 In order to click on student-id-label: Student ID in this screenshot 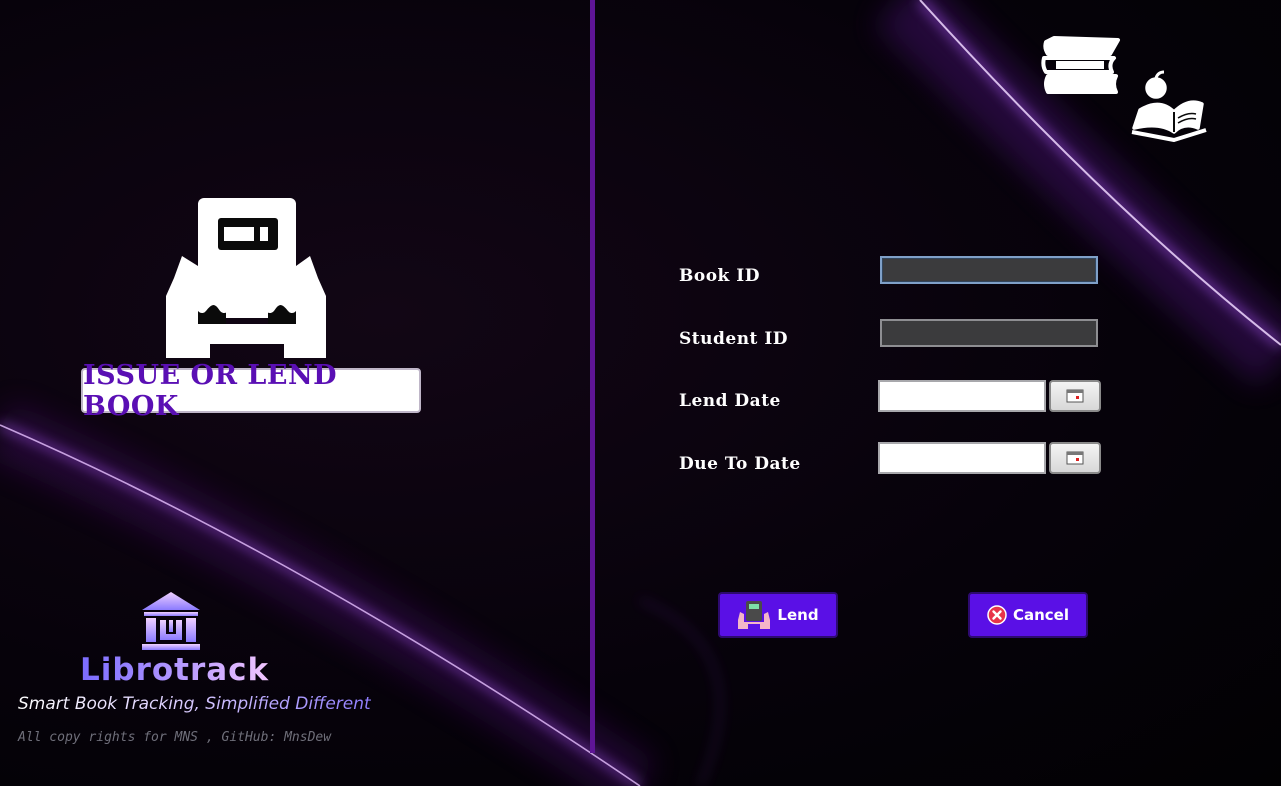, I will do `click(734, 339)`.